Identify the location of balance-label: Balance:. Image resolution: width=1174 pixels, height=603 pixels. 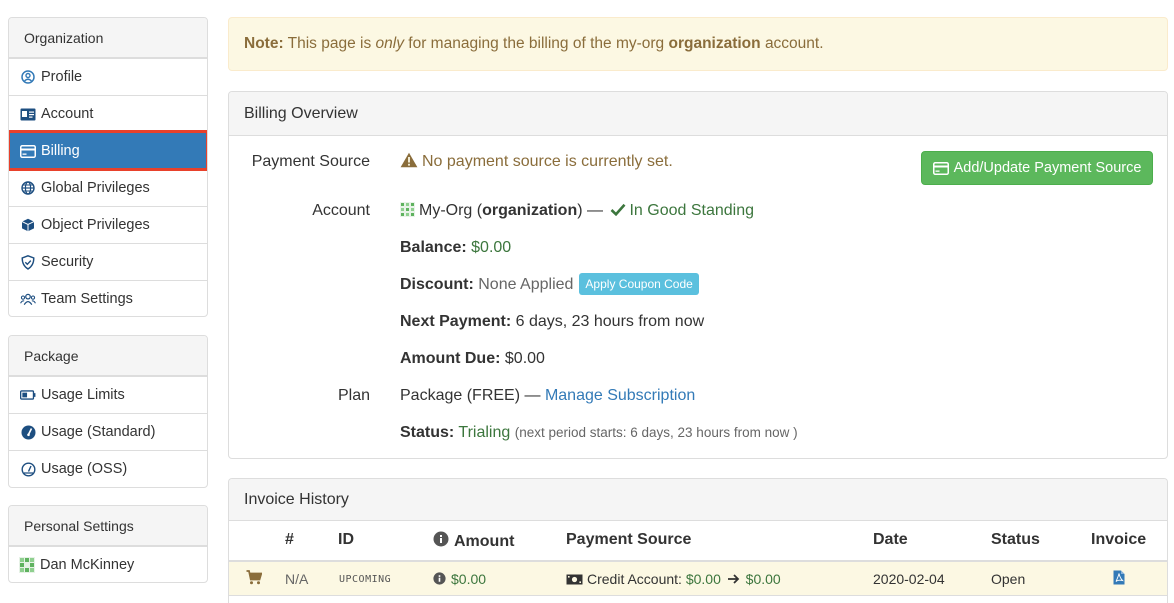
(433, 247).